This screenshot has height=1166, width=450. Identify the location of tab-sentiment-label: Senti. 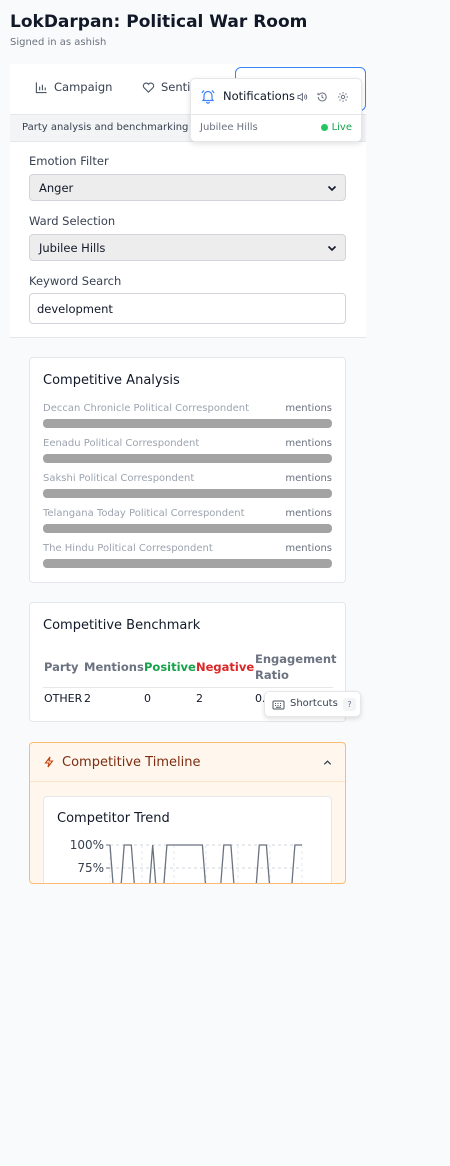
(176, 87).